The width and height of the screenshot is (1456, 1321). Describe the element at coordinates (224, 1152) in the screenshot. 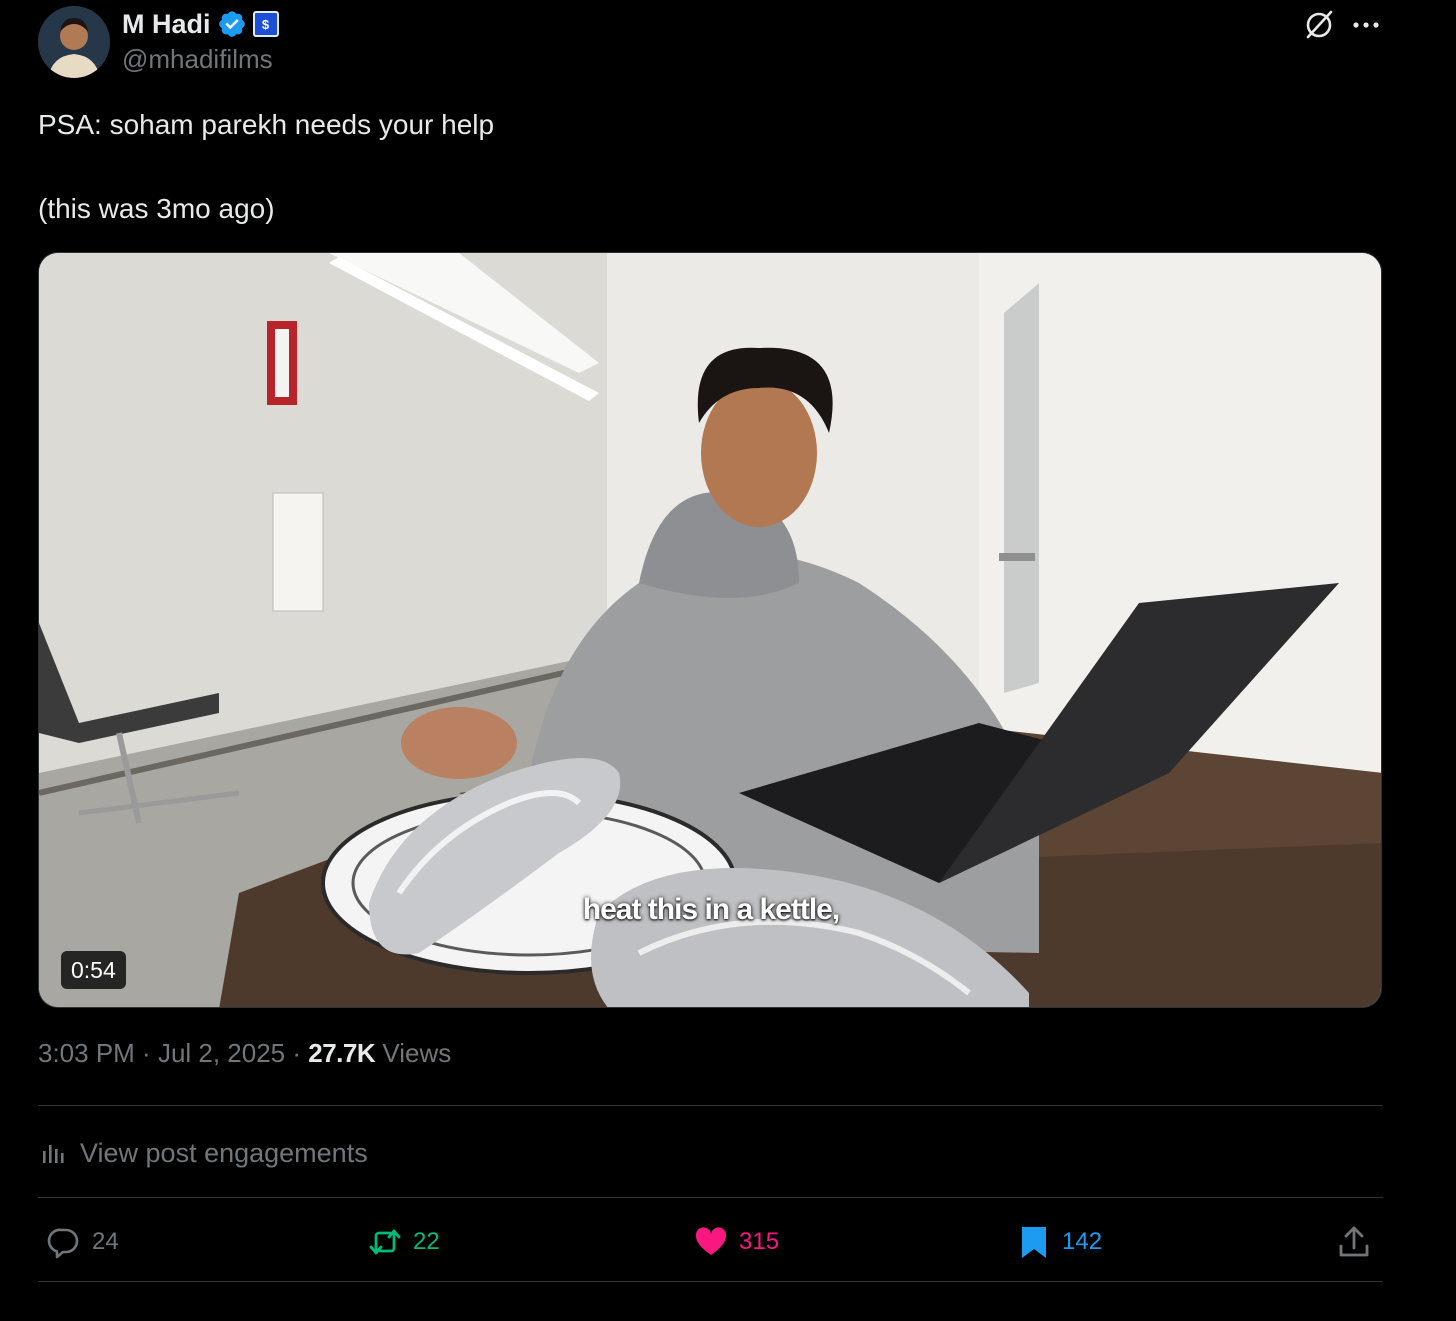

I see `view-post-engagements-label: View post engagements` at that location.